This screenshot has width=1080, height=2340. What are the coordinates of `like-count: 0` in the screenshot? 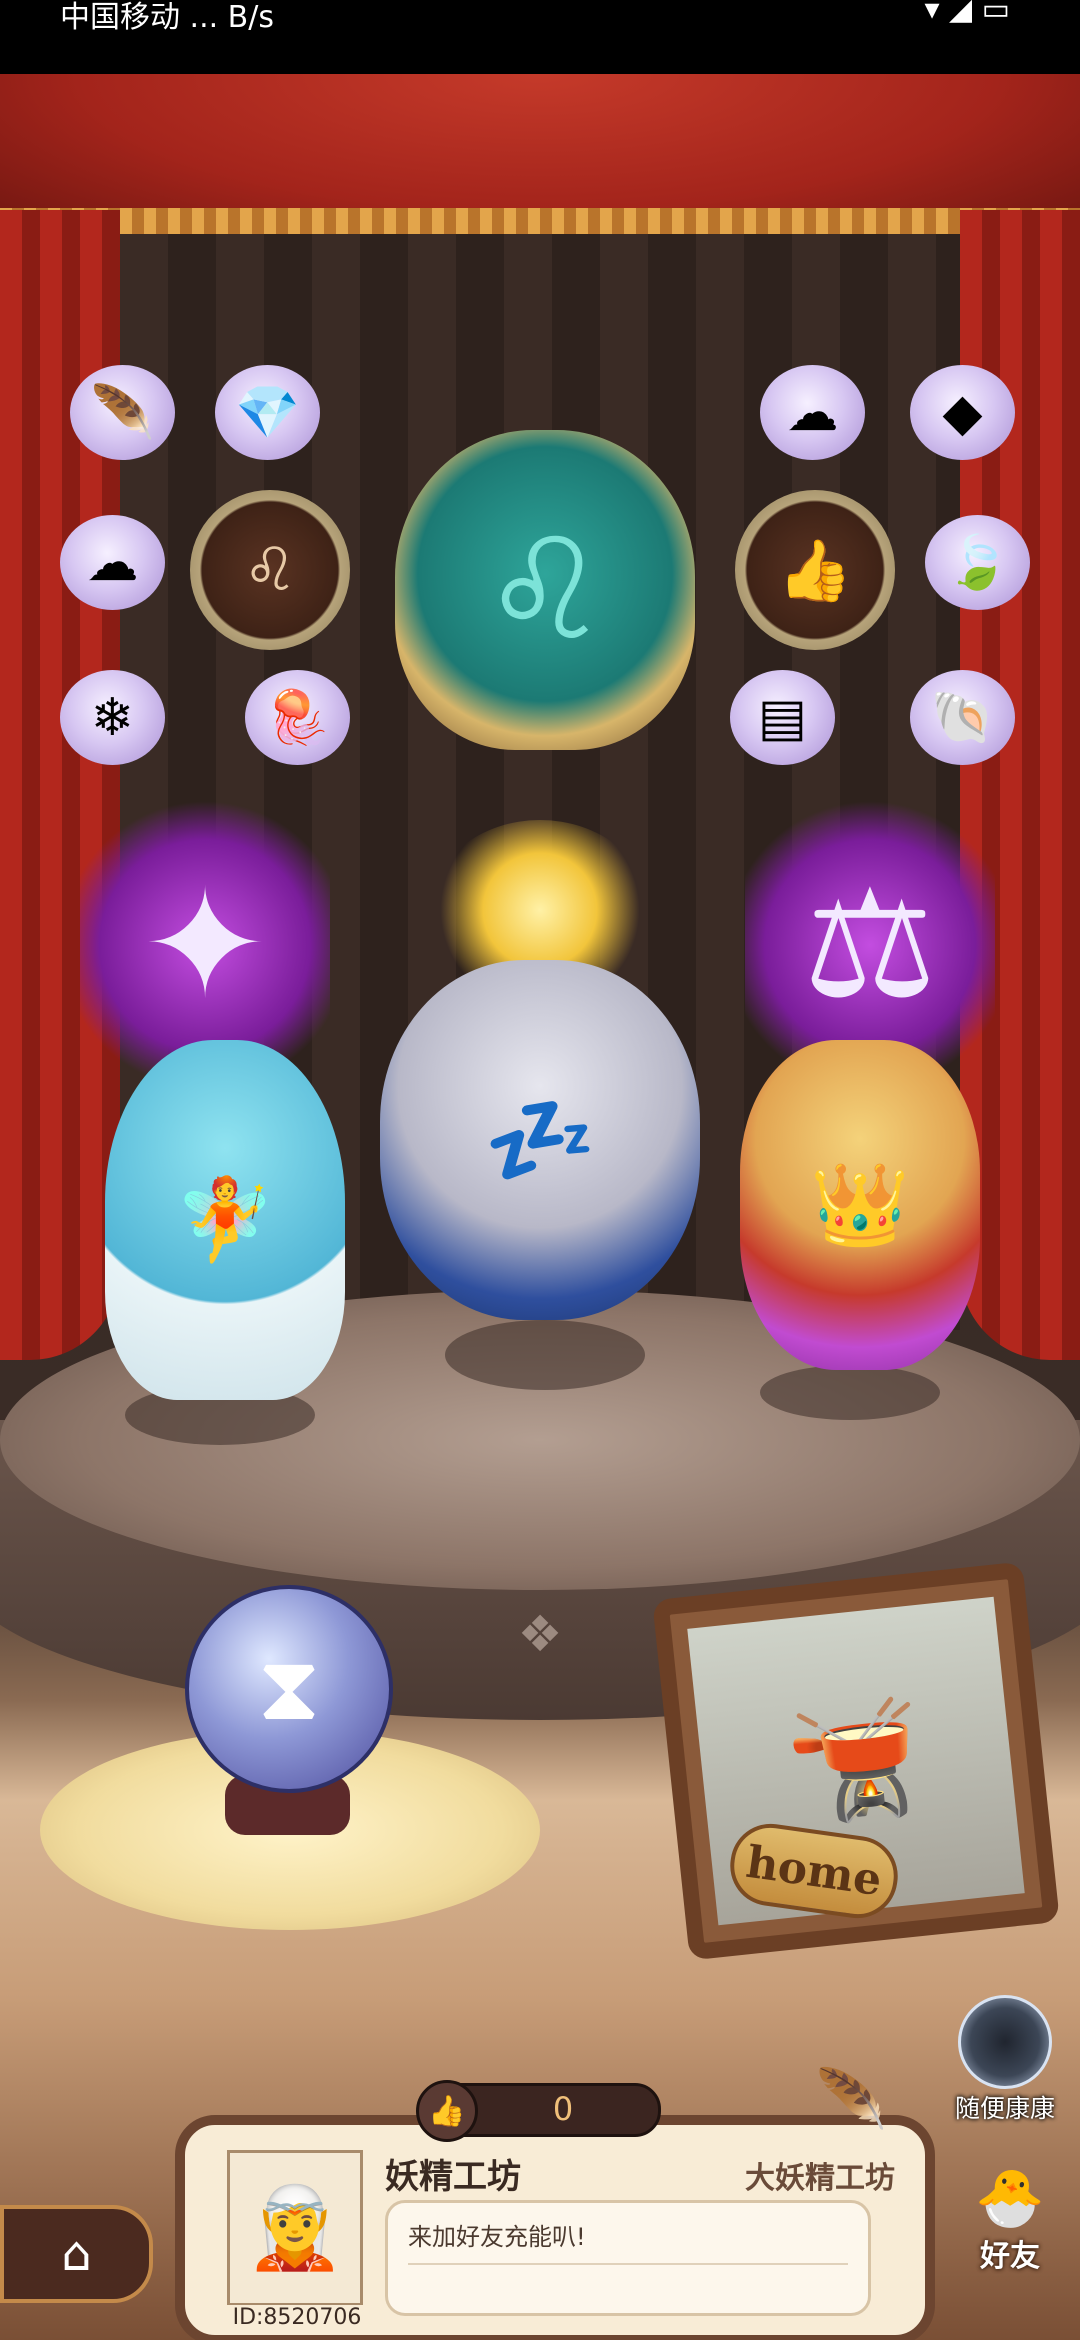 It's located at (563, 2109).